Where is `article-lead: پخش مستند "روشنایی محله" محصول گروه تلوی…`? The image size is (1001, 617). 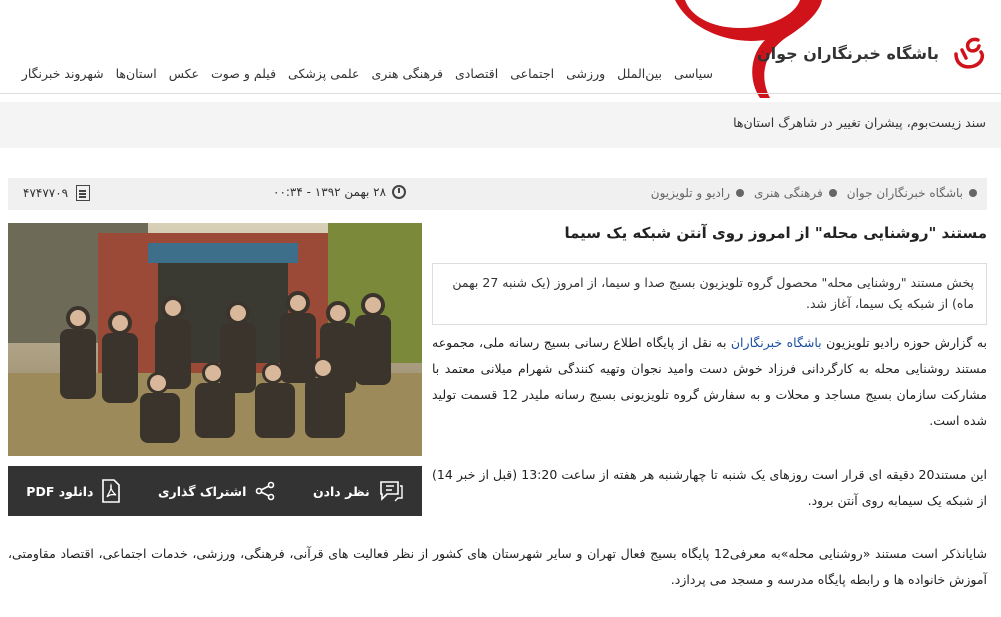
article-lead: پخش مستند "روشنایی محله" محصول گروه تلوی… is located at coordinates (709, 294).